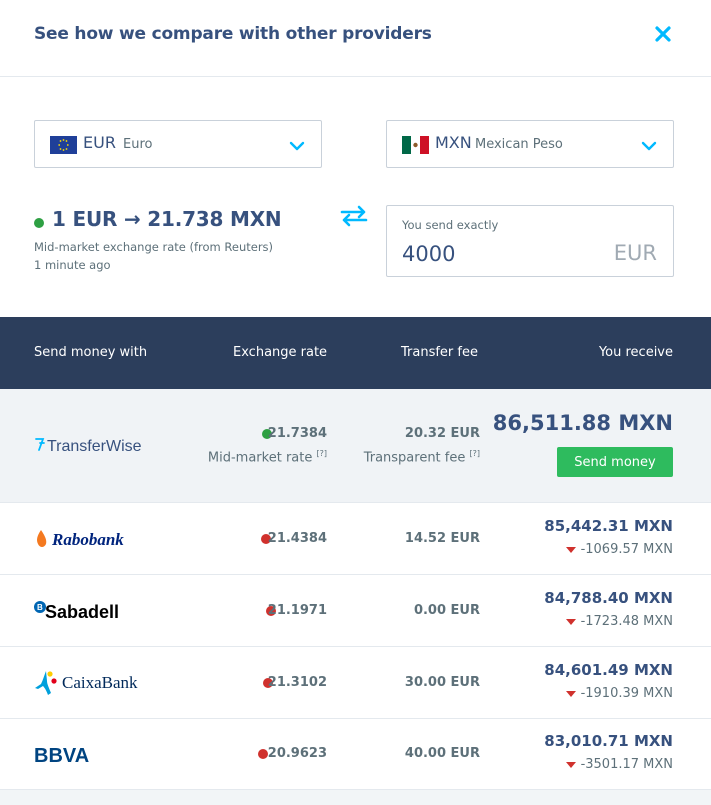 The image size is (711, 805). What do you see at coordinates (442, 753) in the screenshot?
I see `transfer-fee-value: 40.00 EUR` at bounding box center [442, 753].